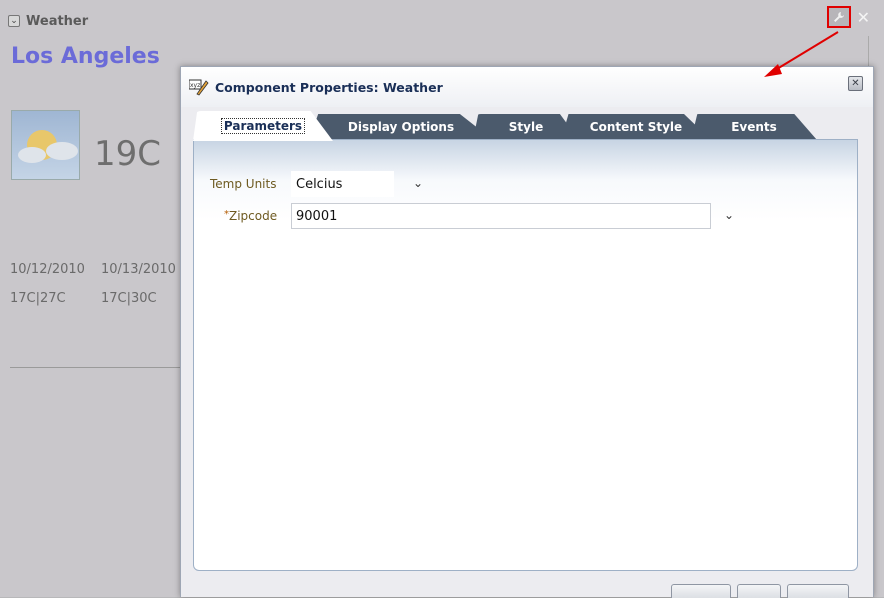 The width and height of the screenshot is (884, 598). Describe the element at coordinates (319, 184) in the screenshot. I see `temp-units-value: Celcius` at that location.